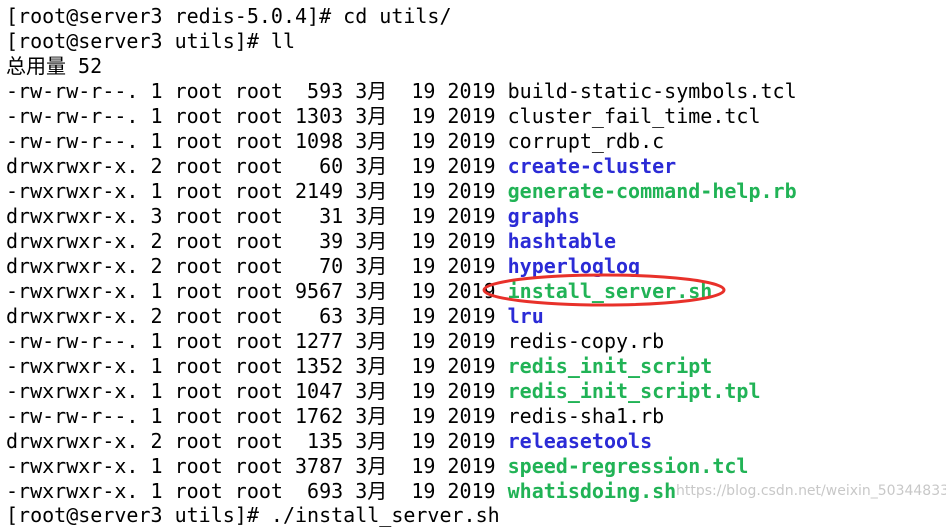 The width and height of the screenshot is (946, 528). I want to click on command-line-cd: [root@server3 redis-5.0.4]# cd utils/, so click(229, 16).